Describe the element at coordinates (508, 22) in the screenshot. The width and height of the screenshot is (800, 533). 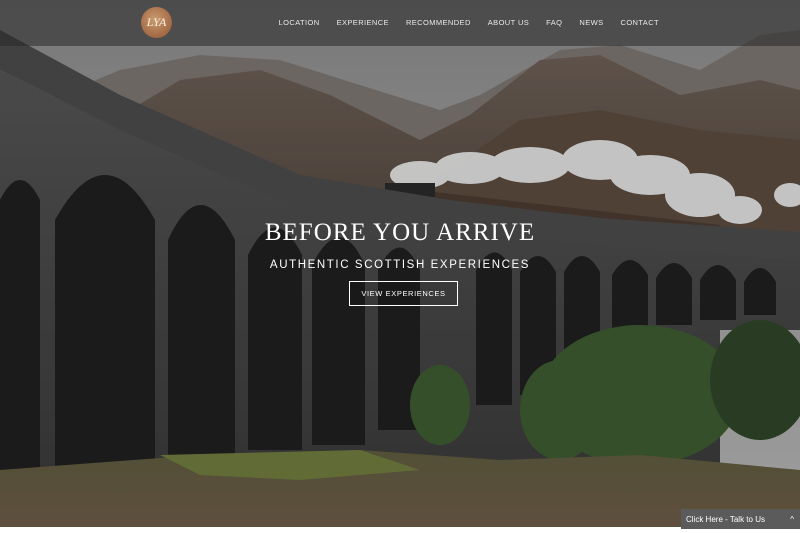
I see `nav-item-about-us: ABOUT US` at that location.